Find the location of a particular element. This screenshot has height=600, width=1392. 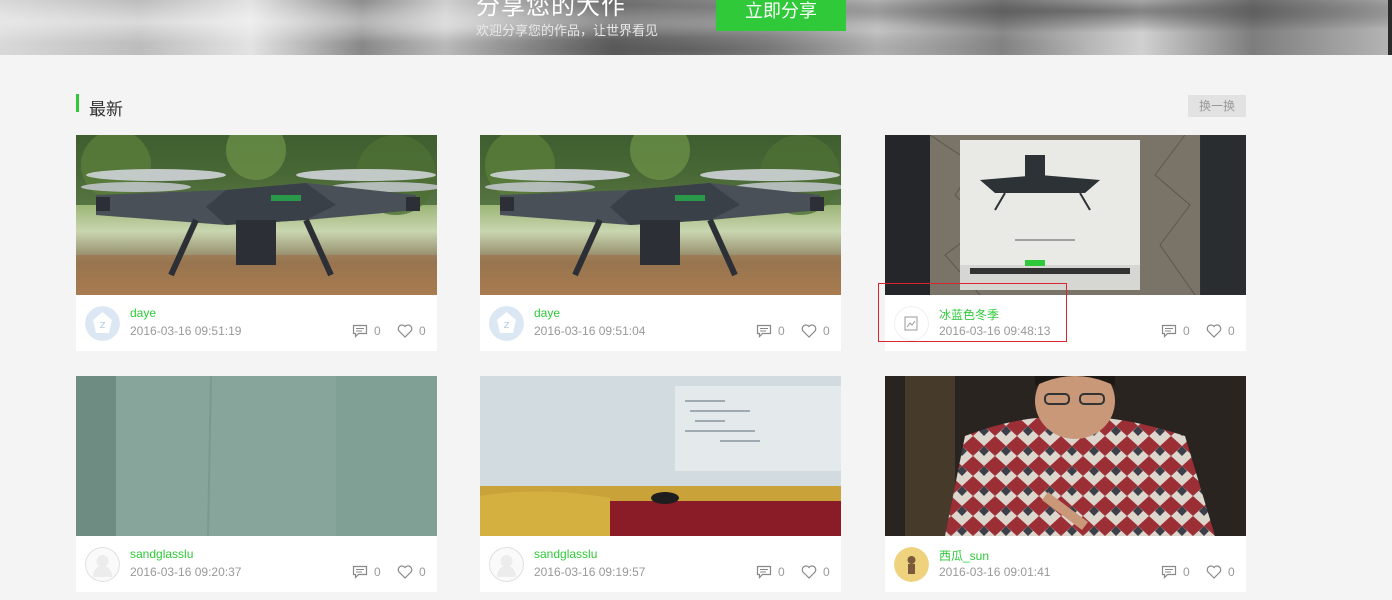

sketch-illustration is located at coordinates (1065, 215).